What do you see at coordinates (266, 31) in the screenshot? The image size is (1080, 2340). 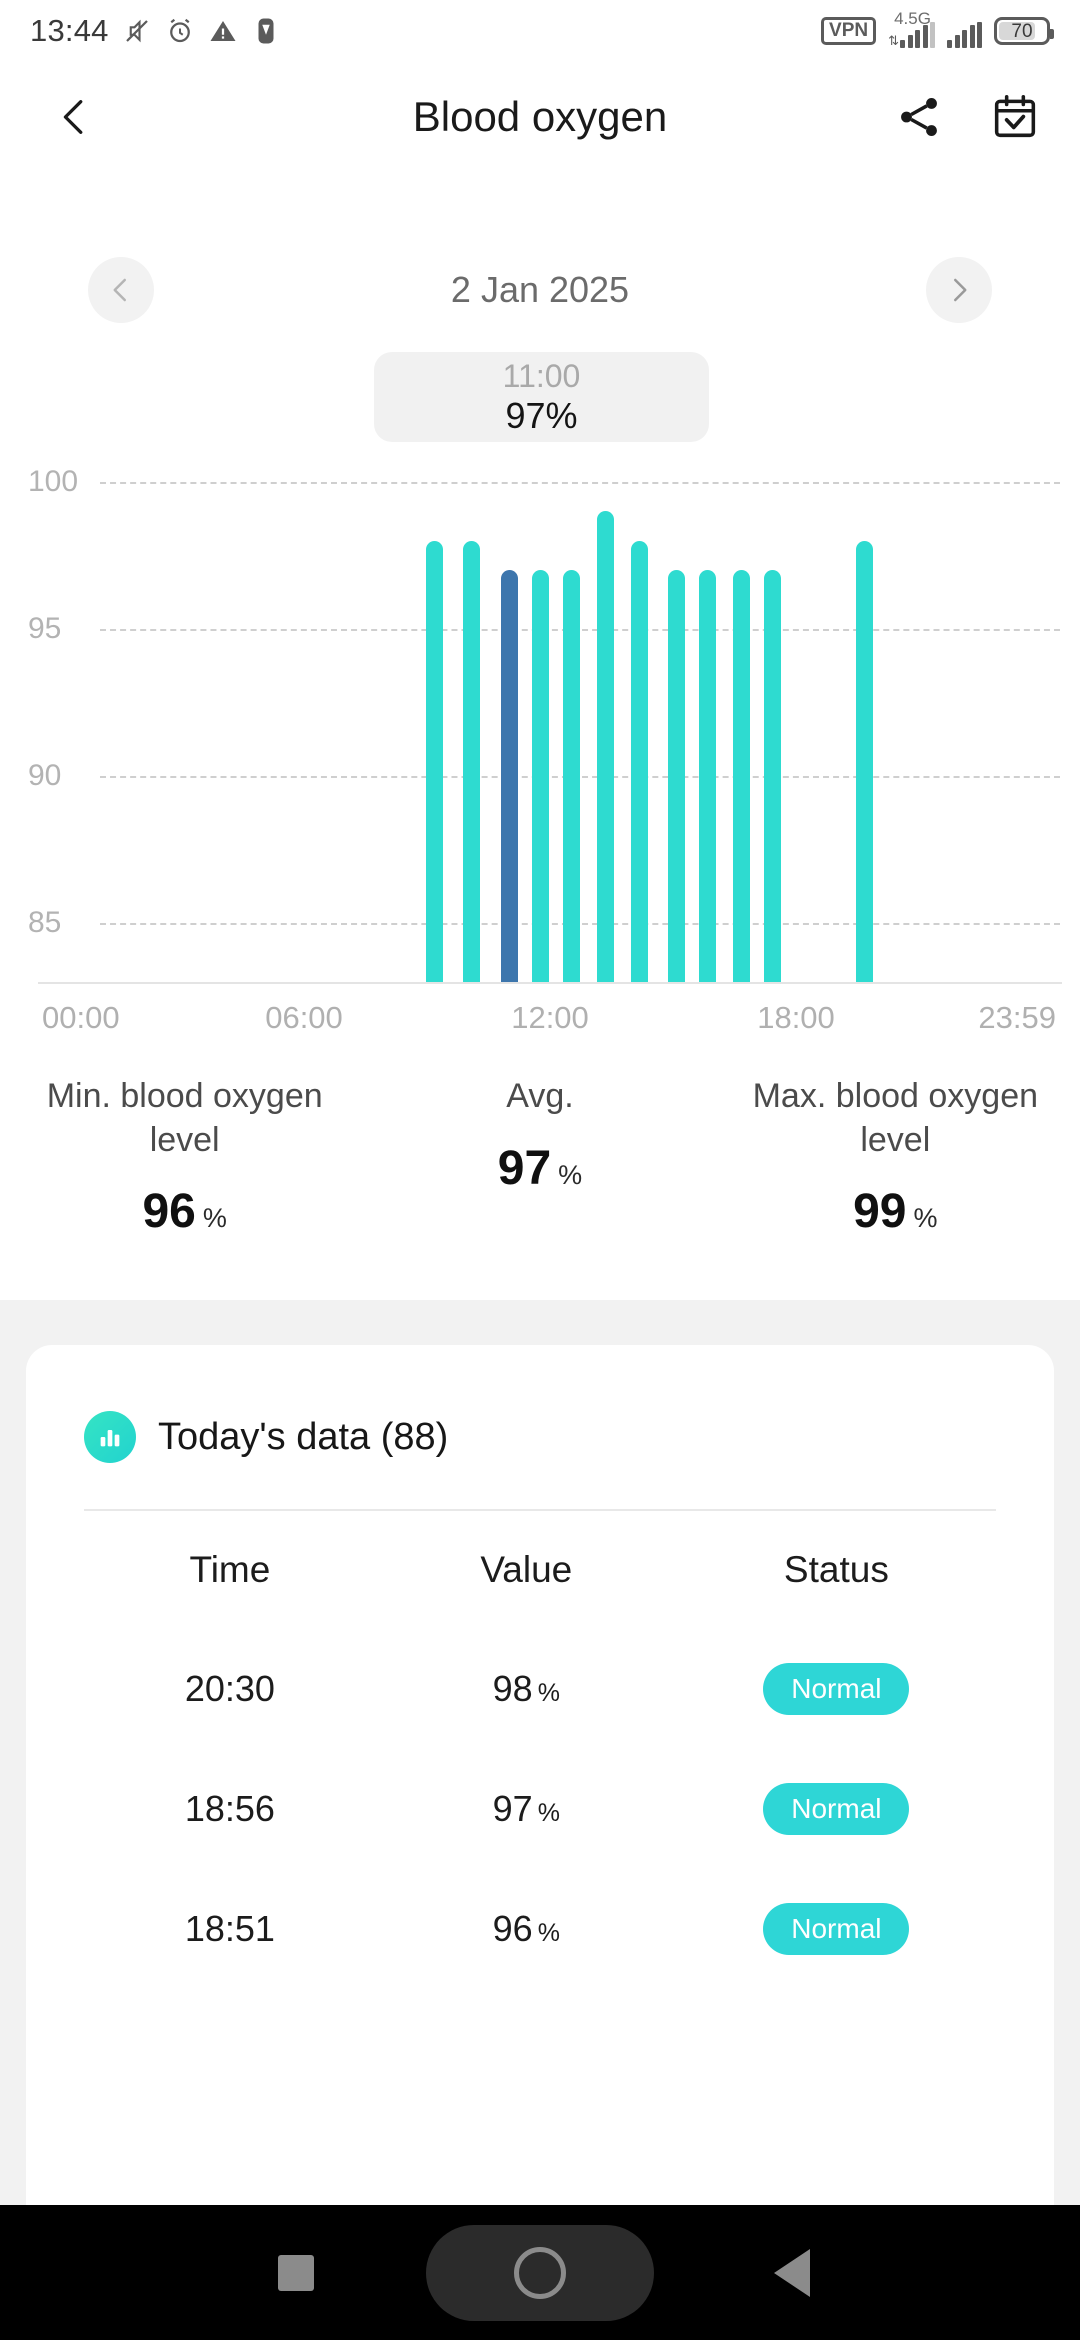 I see `shield-icon` at bounding box center [266, 31].